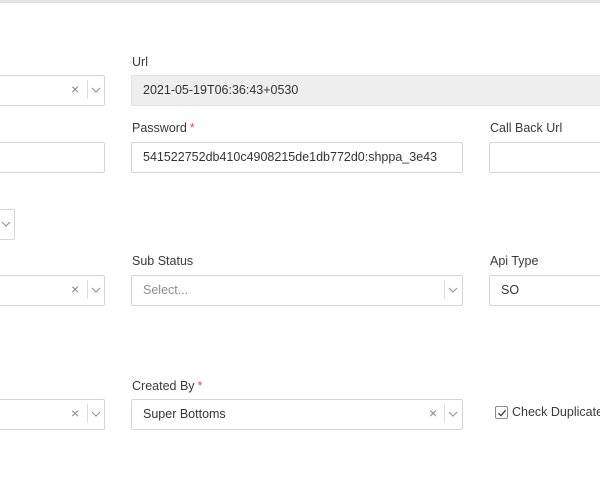 The image size is (600, 483). What do you see at coordinates (556, 412) in the screenshot?
I see `check-duplicate-label: Check Duplicate` at bounding box center [556, 412].